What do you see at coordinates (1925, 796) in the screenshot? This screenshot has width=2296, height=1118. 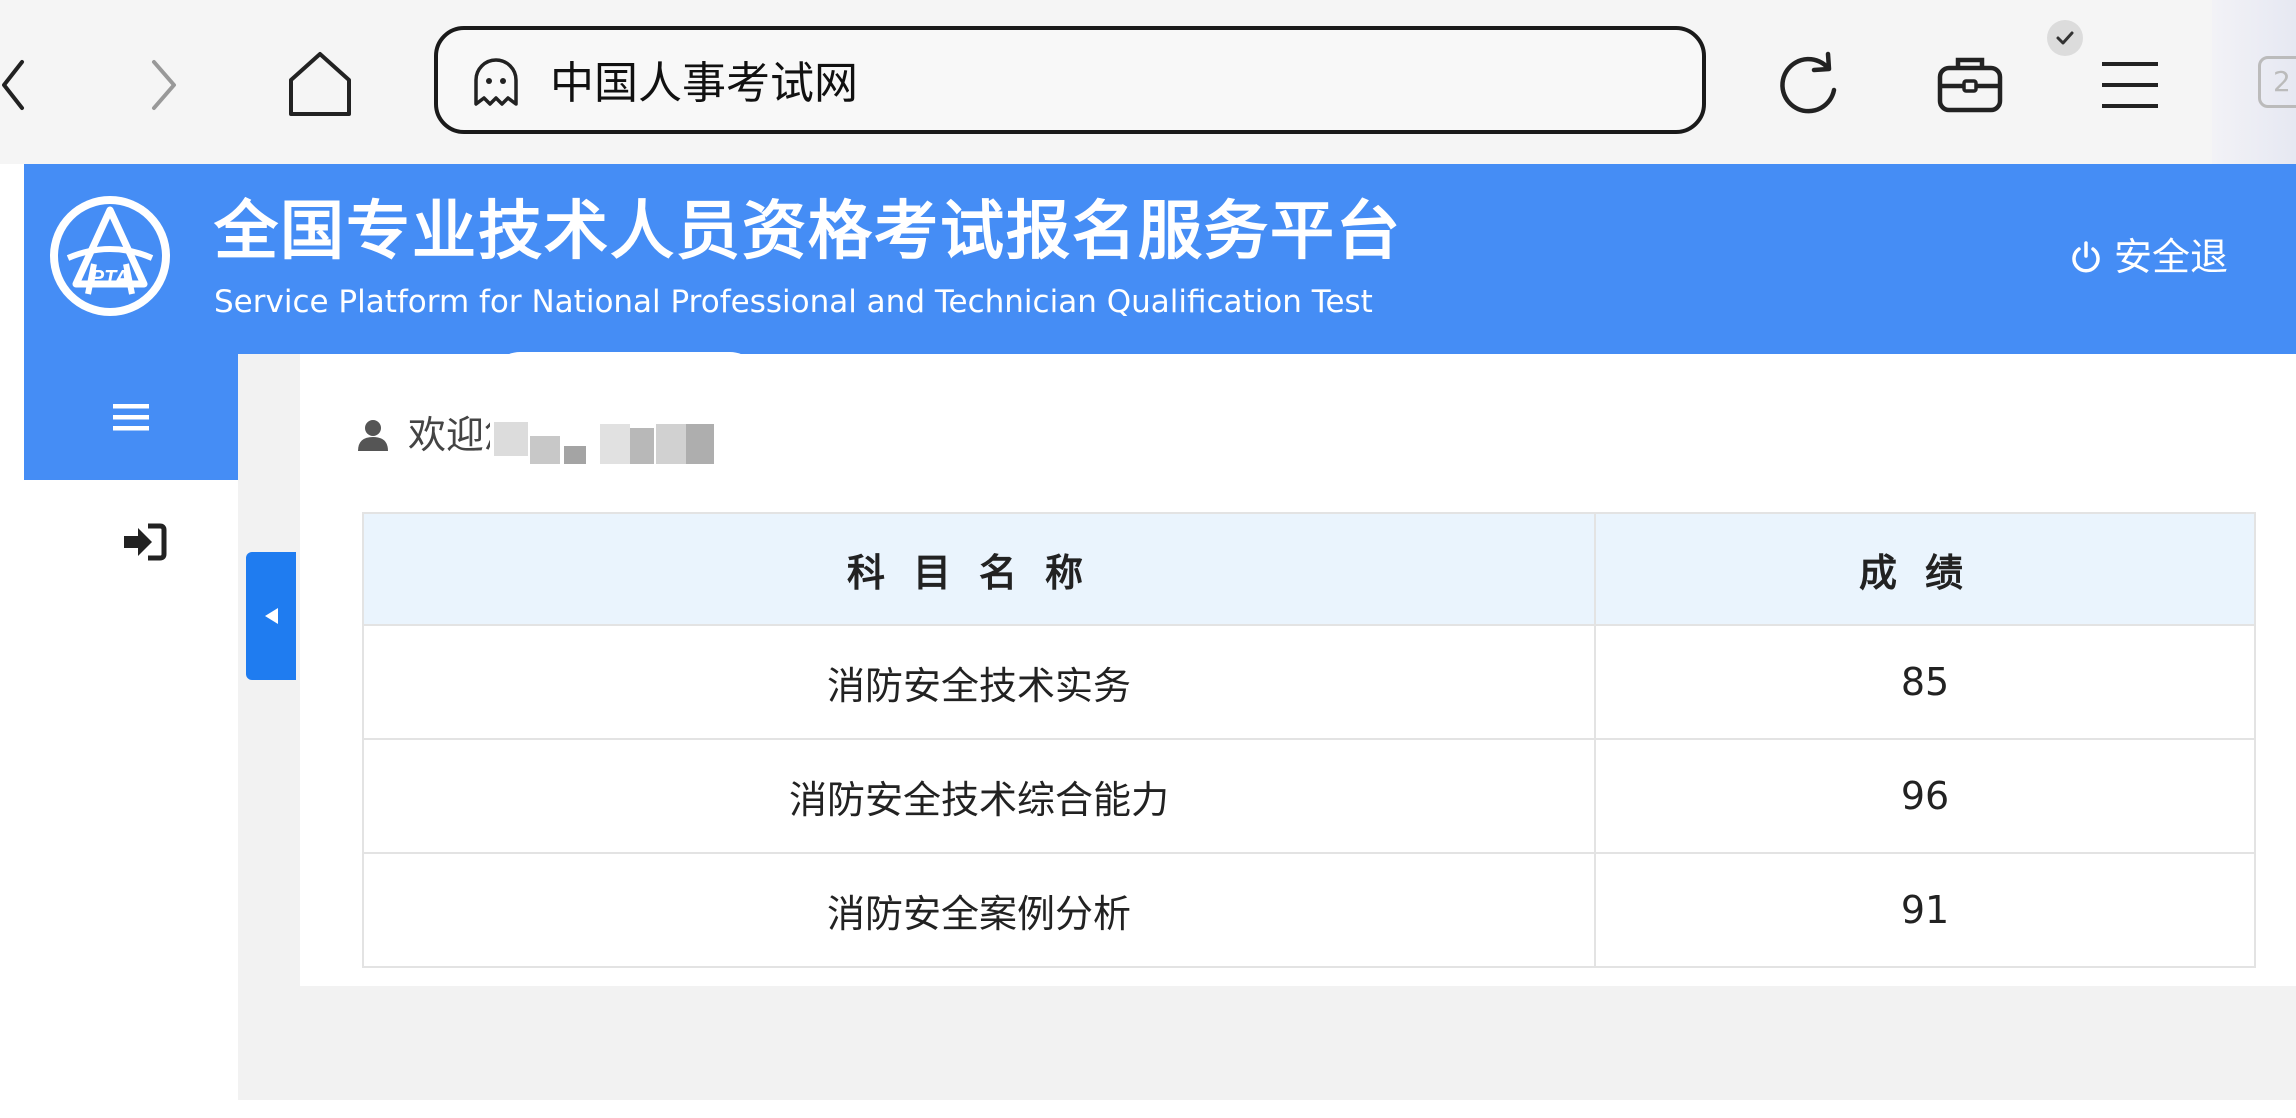 I see `score-cell: 96` at bounding box center [1925, 796].